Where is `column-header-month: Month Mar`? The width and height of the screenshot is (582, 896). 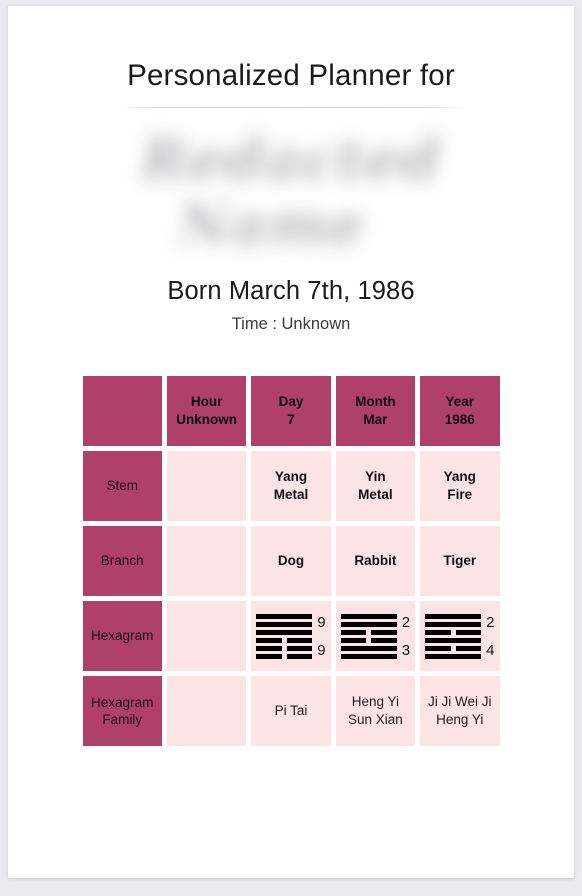
column-header-month: Month Mar is located at coordinates (375, 411).